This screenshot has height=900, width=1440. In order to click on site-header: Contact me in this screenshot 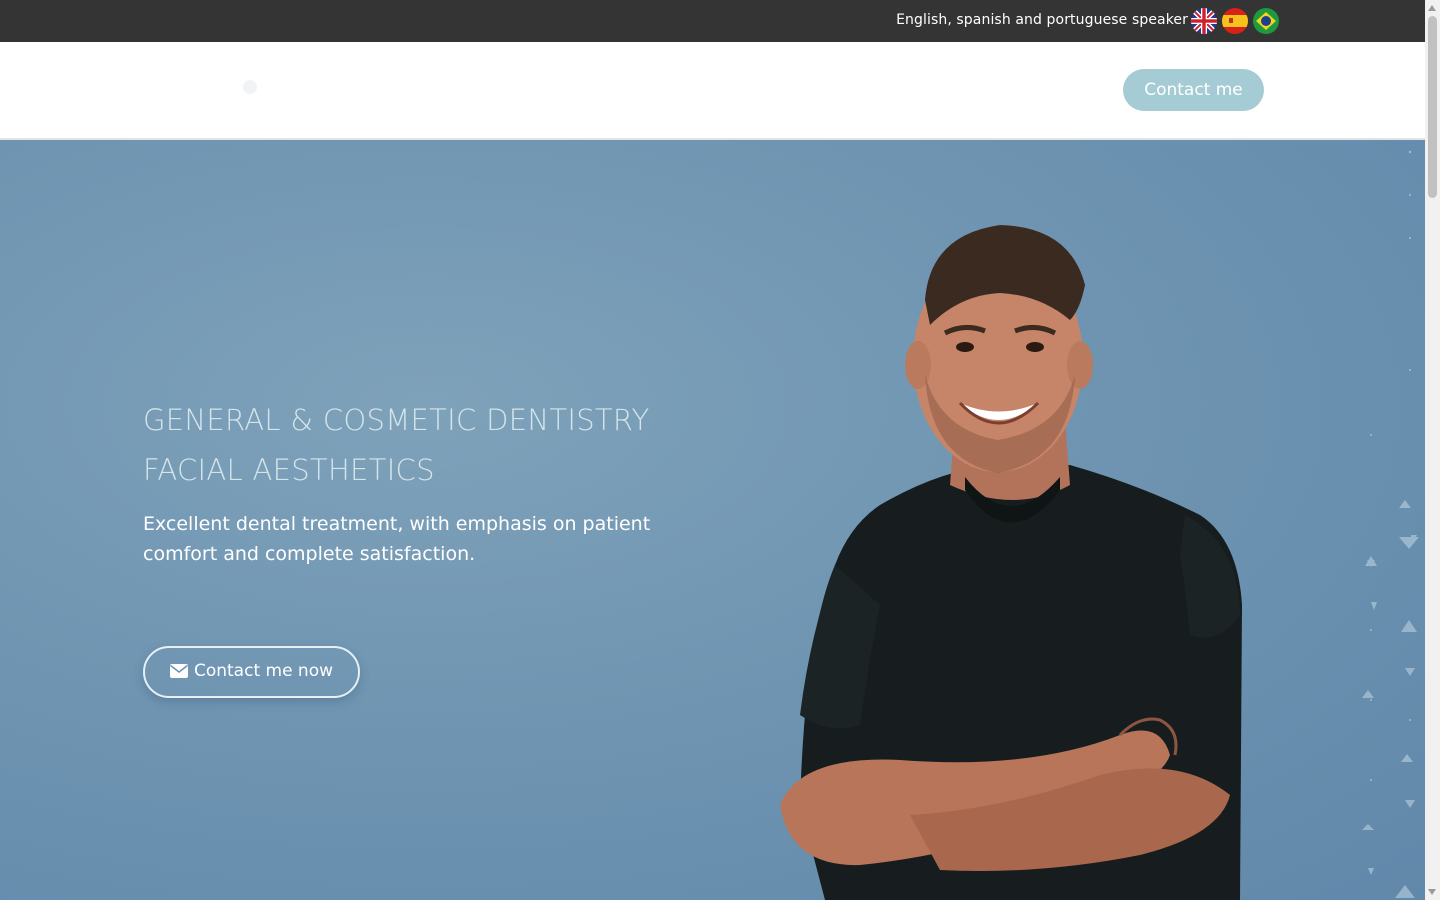, I will do `click(712, 91)`.